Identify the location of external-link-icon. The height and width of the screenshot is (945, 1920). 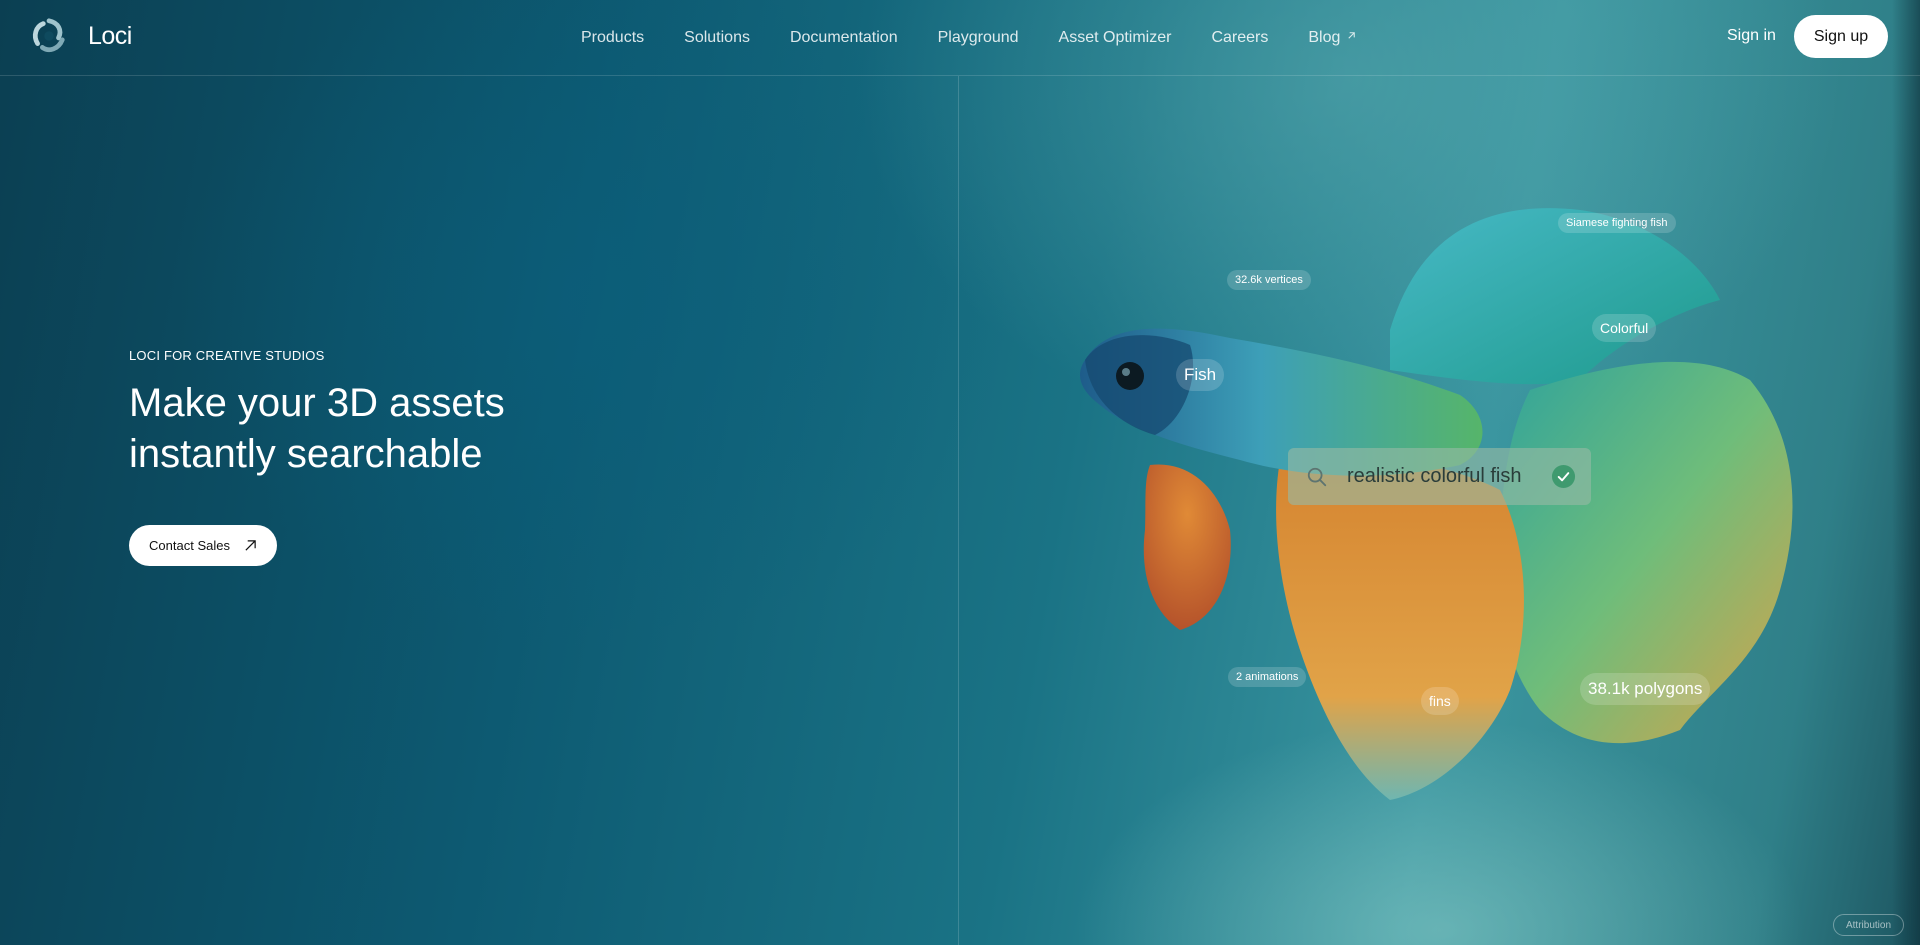
(1352, 35).